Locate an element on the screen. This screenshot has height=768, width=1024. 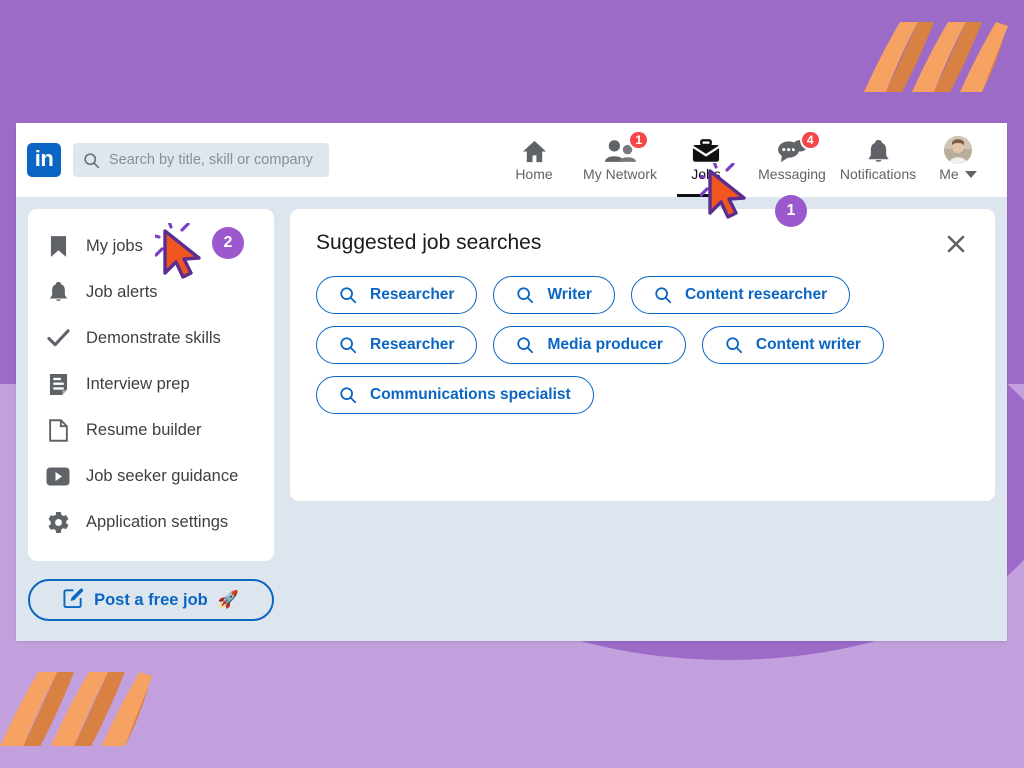
search-placeholder: Search by title, skill or company is located at coordinates (211, 160).